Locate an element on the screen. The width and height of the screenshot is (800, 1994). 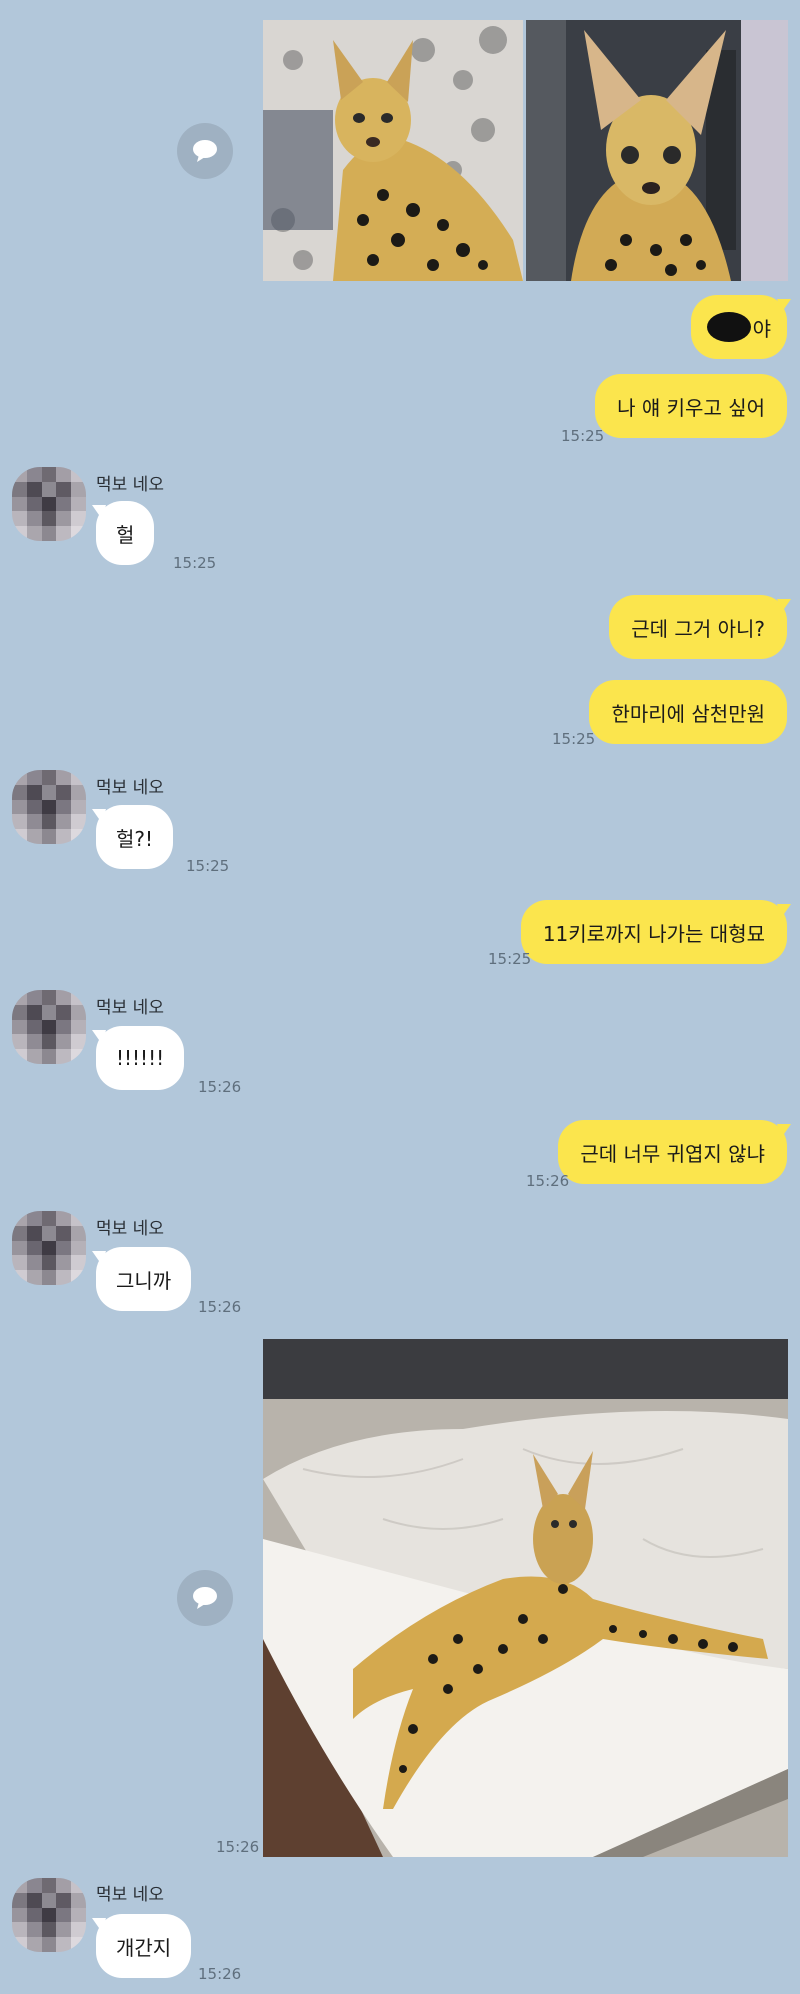
message-text: 헐?! is located at coordinates (135, 838).